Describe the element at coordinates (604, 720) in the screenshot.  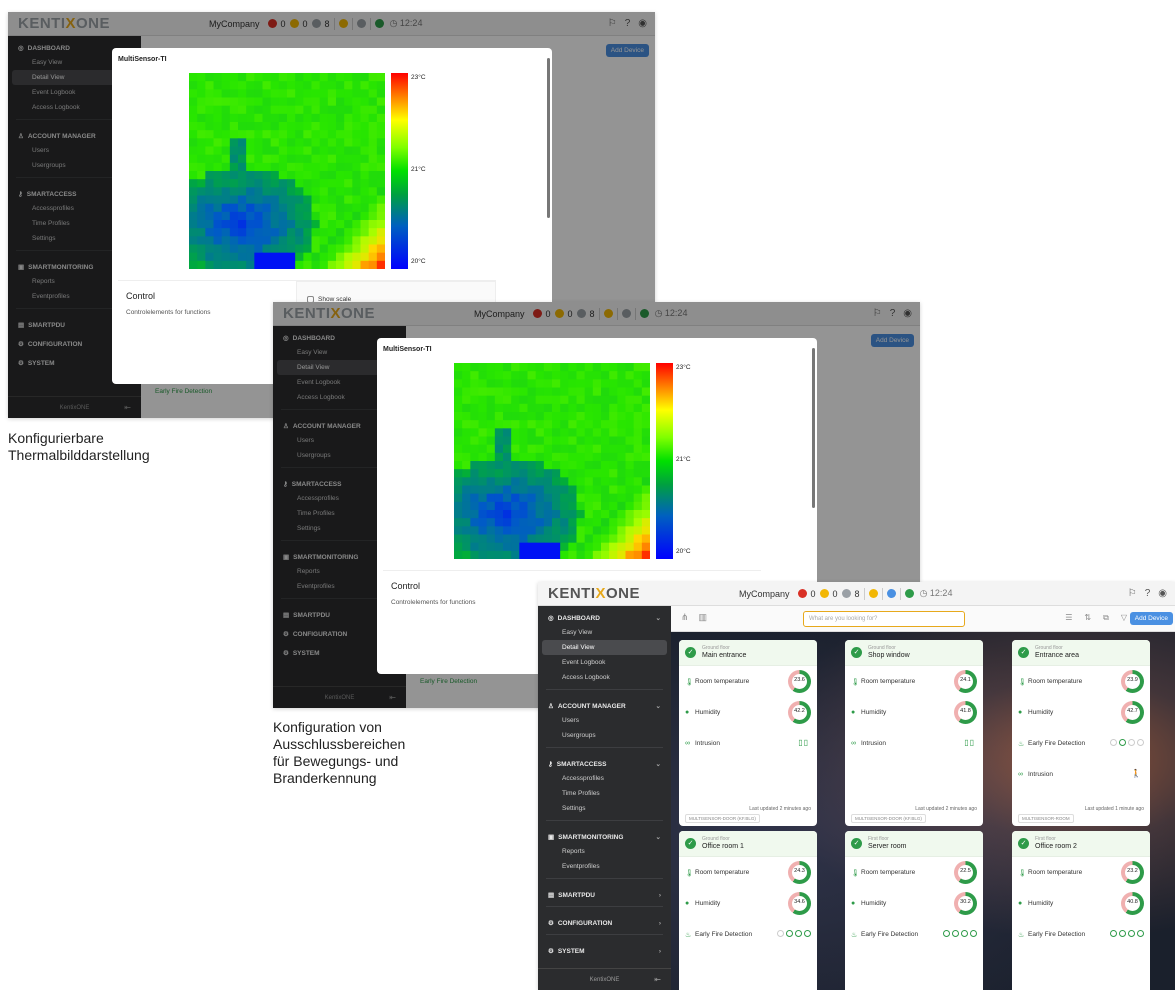
I see `sidebar-item-users: Users` at that location.